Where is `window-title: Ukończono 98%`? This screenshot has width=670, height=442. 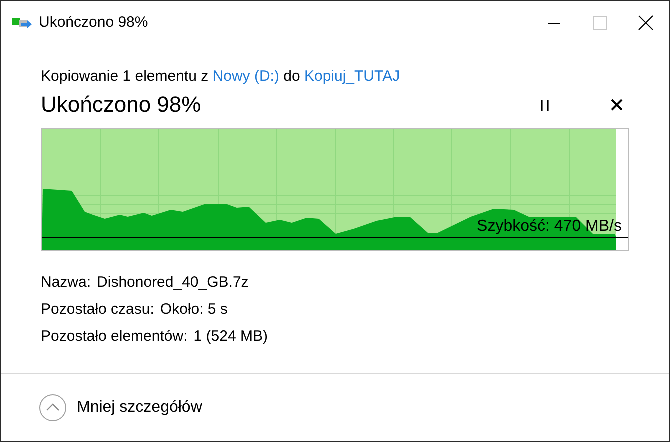 window-title: Ukończono 98% is located at coordinates (93, 22).